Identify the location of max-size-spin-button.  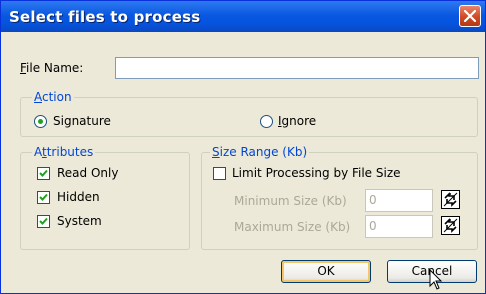
(450, 225).